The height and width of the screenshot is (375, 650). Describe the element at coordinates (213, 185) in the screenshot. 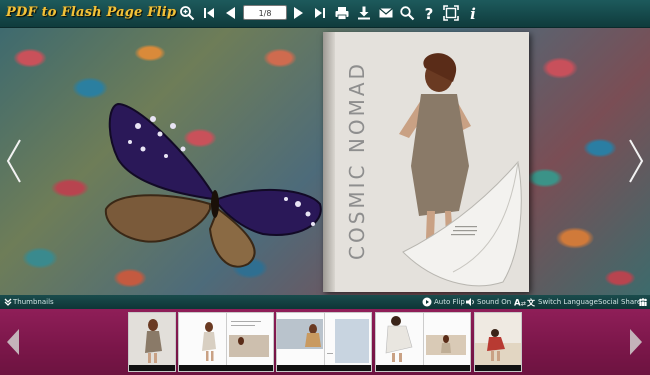

I see `butterfly-image` at that location.